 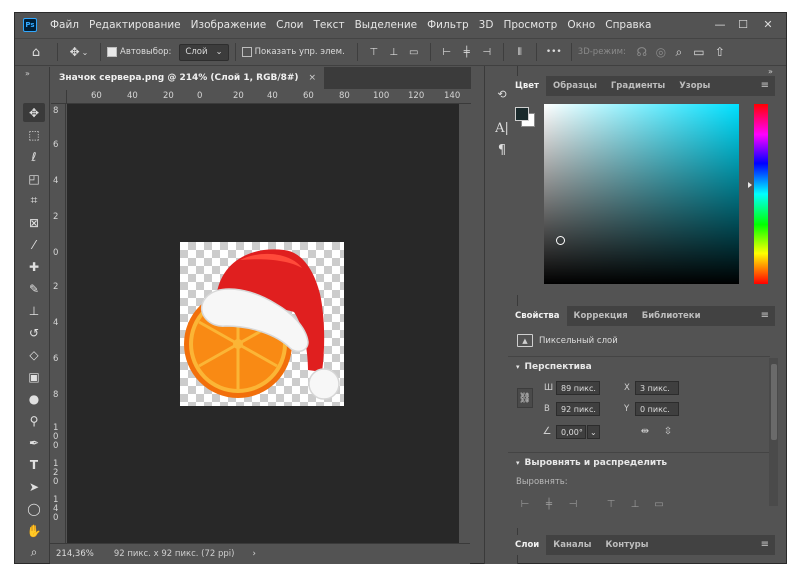 What do you see at coordinates (657, 388) in the screenshot?
I see `x-position-field: 3 пикс.` at bounding box center [657, 388].